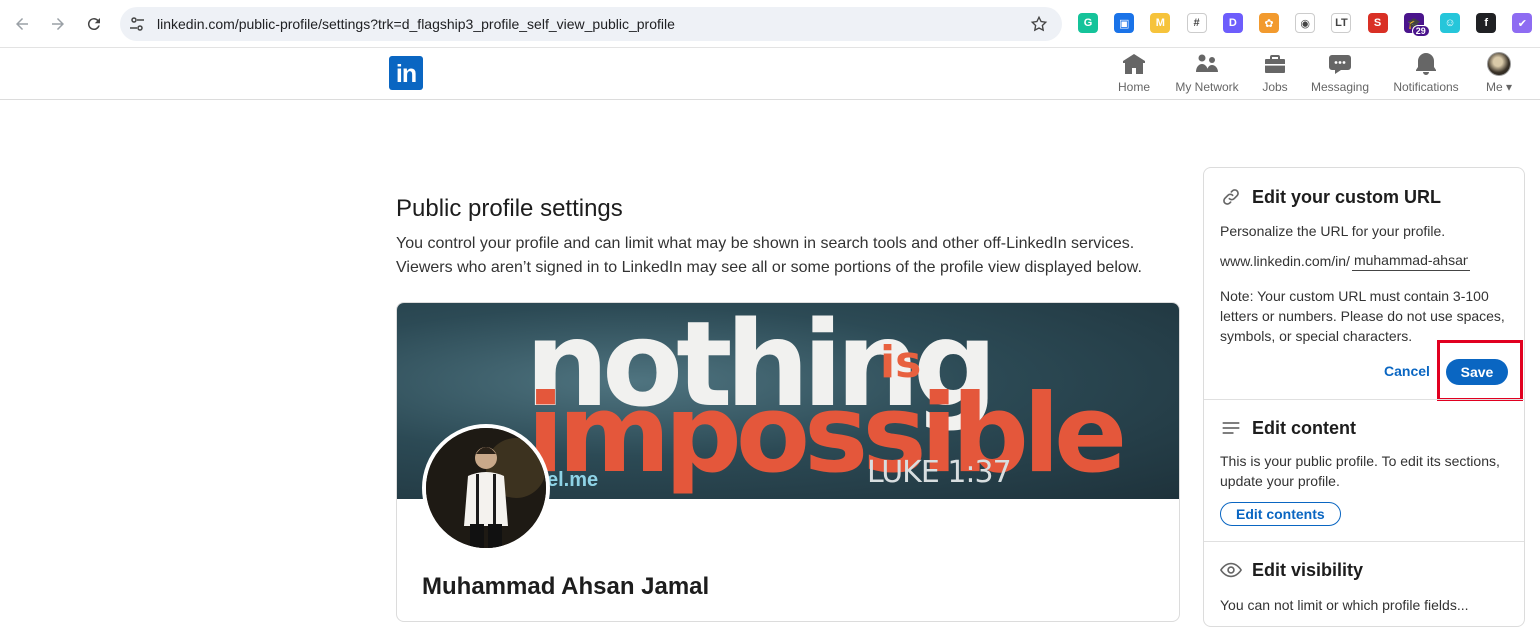  Describe the element at coordinates (1377, 23) in the screenshot. I see `s-extension: S` at that location.